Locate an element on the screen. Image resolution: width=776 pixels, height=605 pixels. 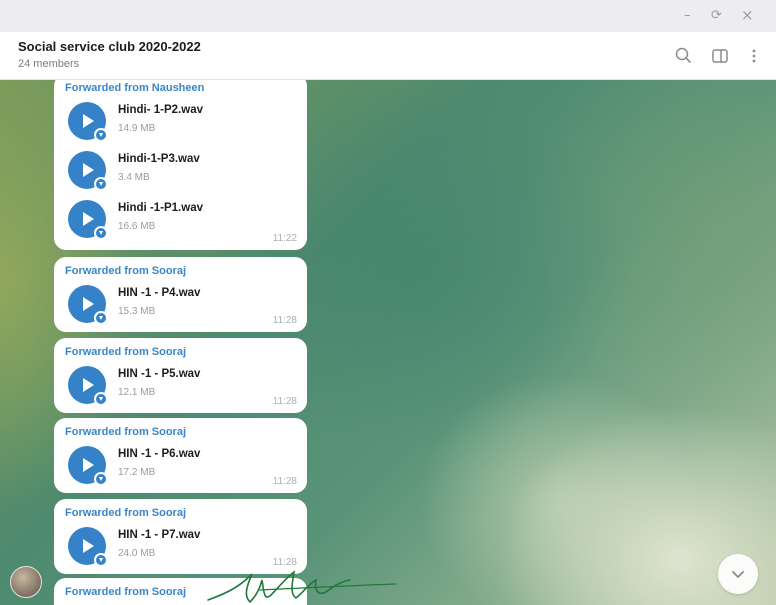
message-time: 11:22 is located at coordinates (284, 238).